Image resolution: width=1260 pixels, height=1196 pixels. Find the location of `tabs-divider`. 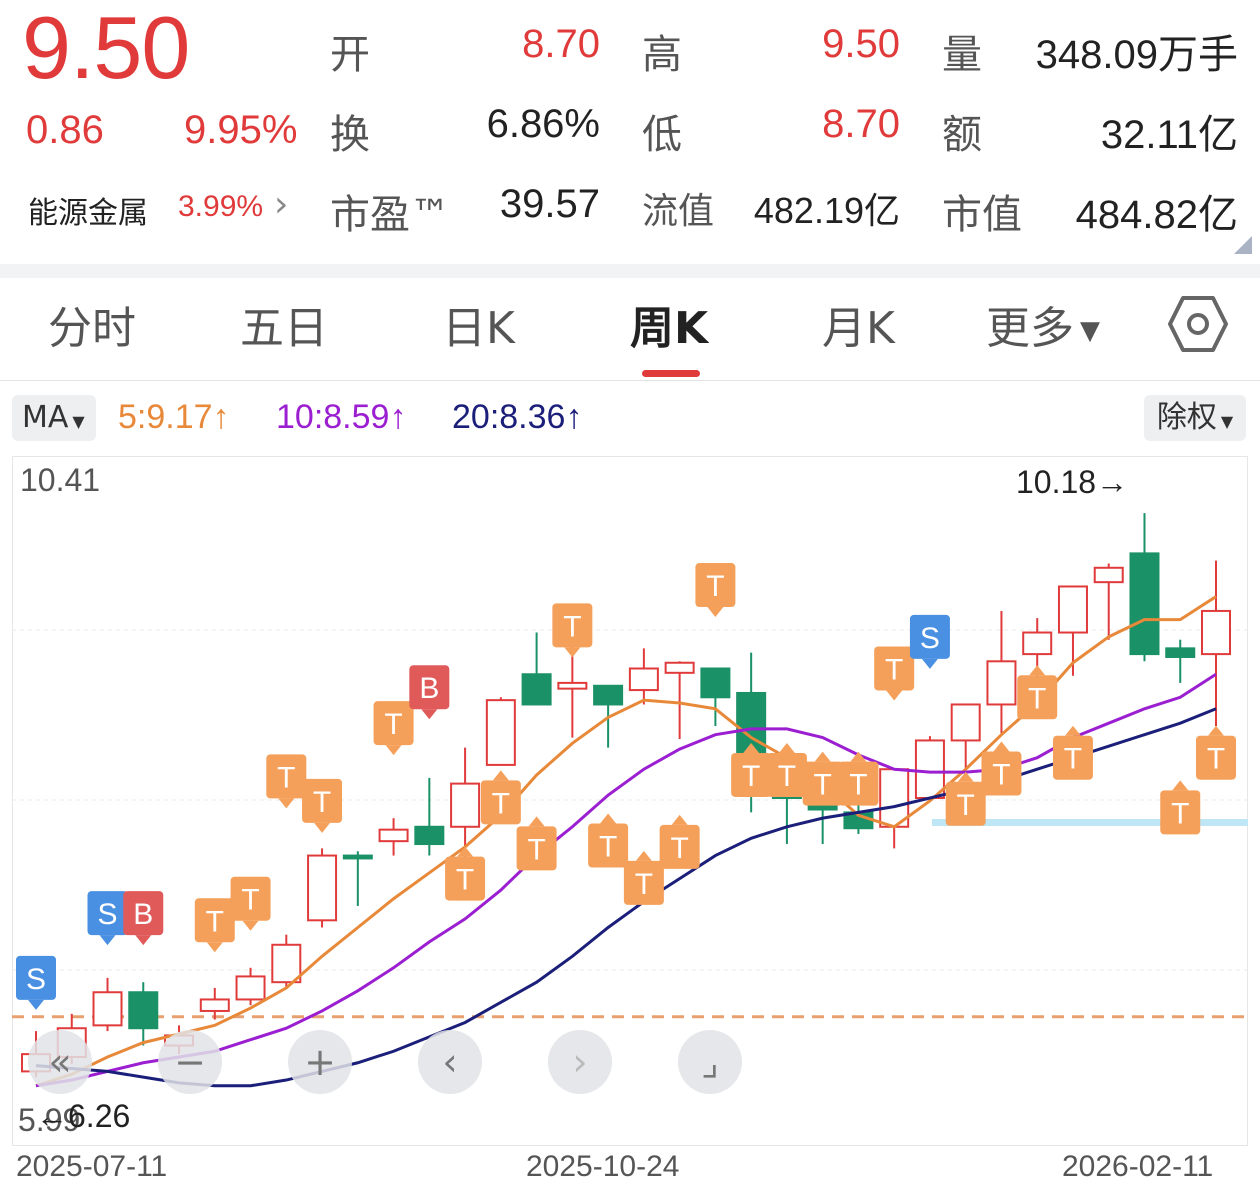

tabs-divider is located at coordinates (630, 380).